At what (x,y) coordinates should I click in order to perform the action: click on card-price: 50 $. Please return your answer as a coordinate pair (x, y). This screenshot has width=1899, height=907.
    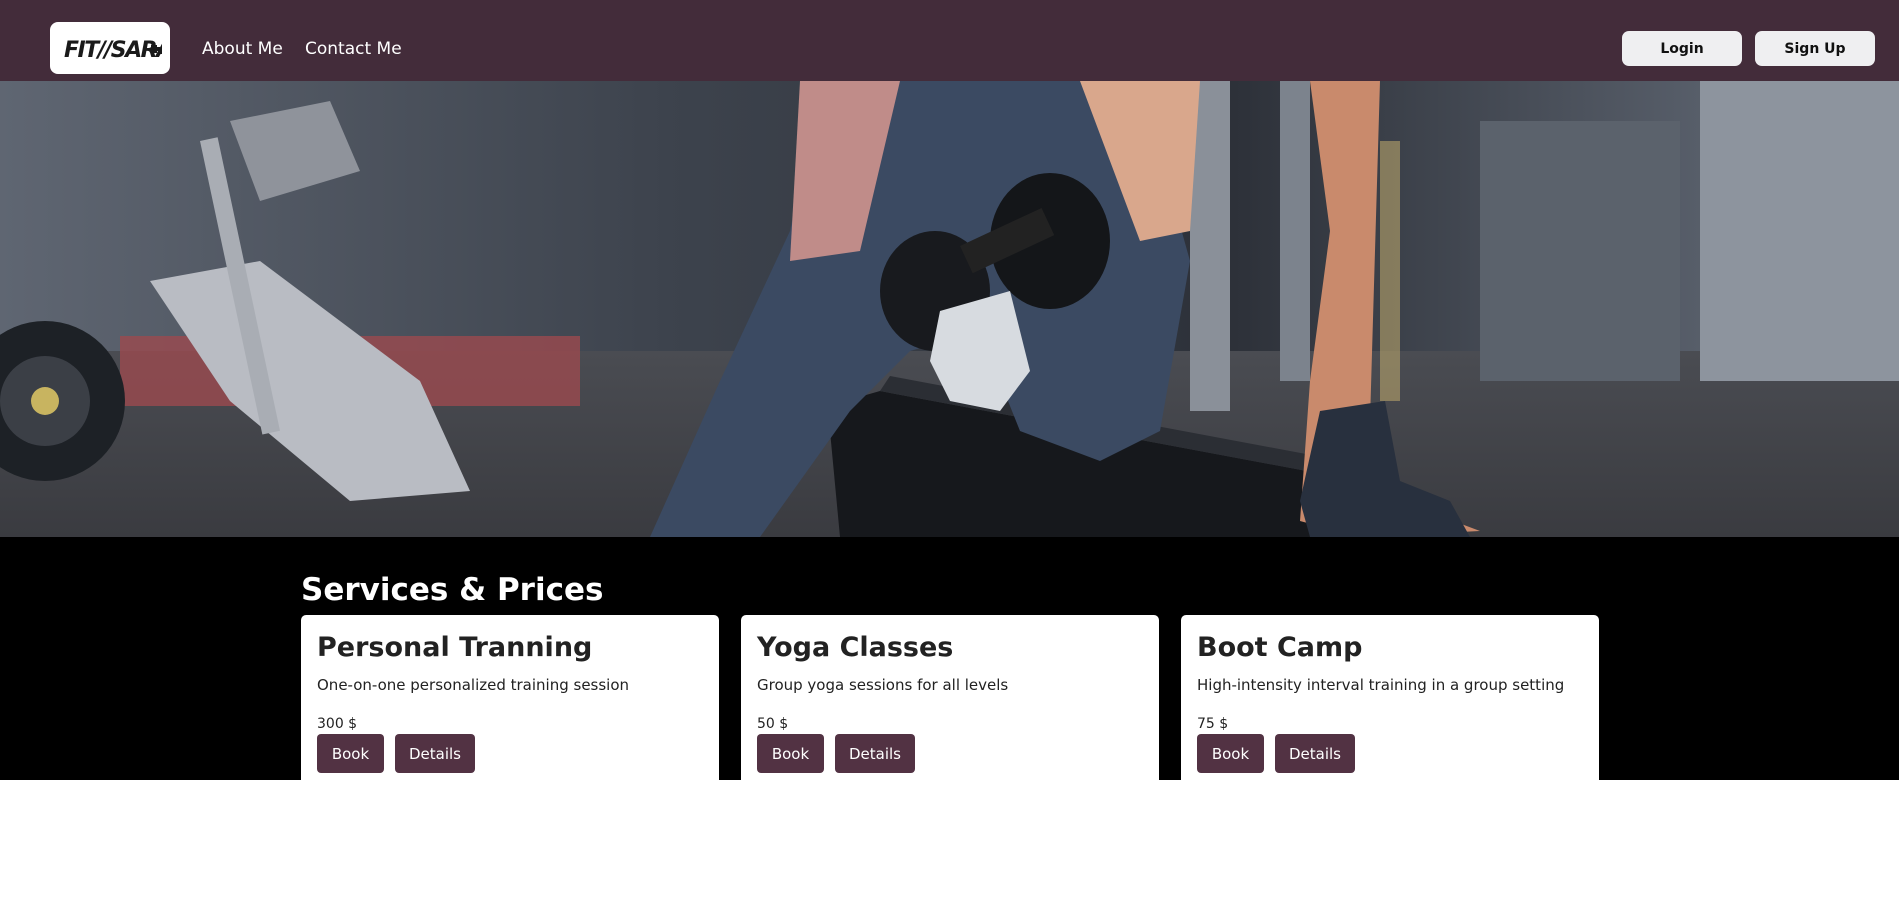
    Looking at the image, I should click on (773, 724).